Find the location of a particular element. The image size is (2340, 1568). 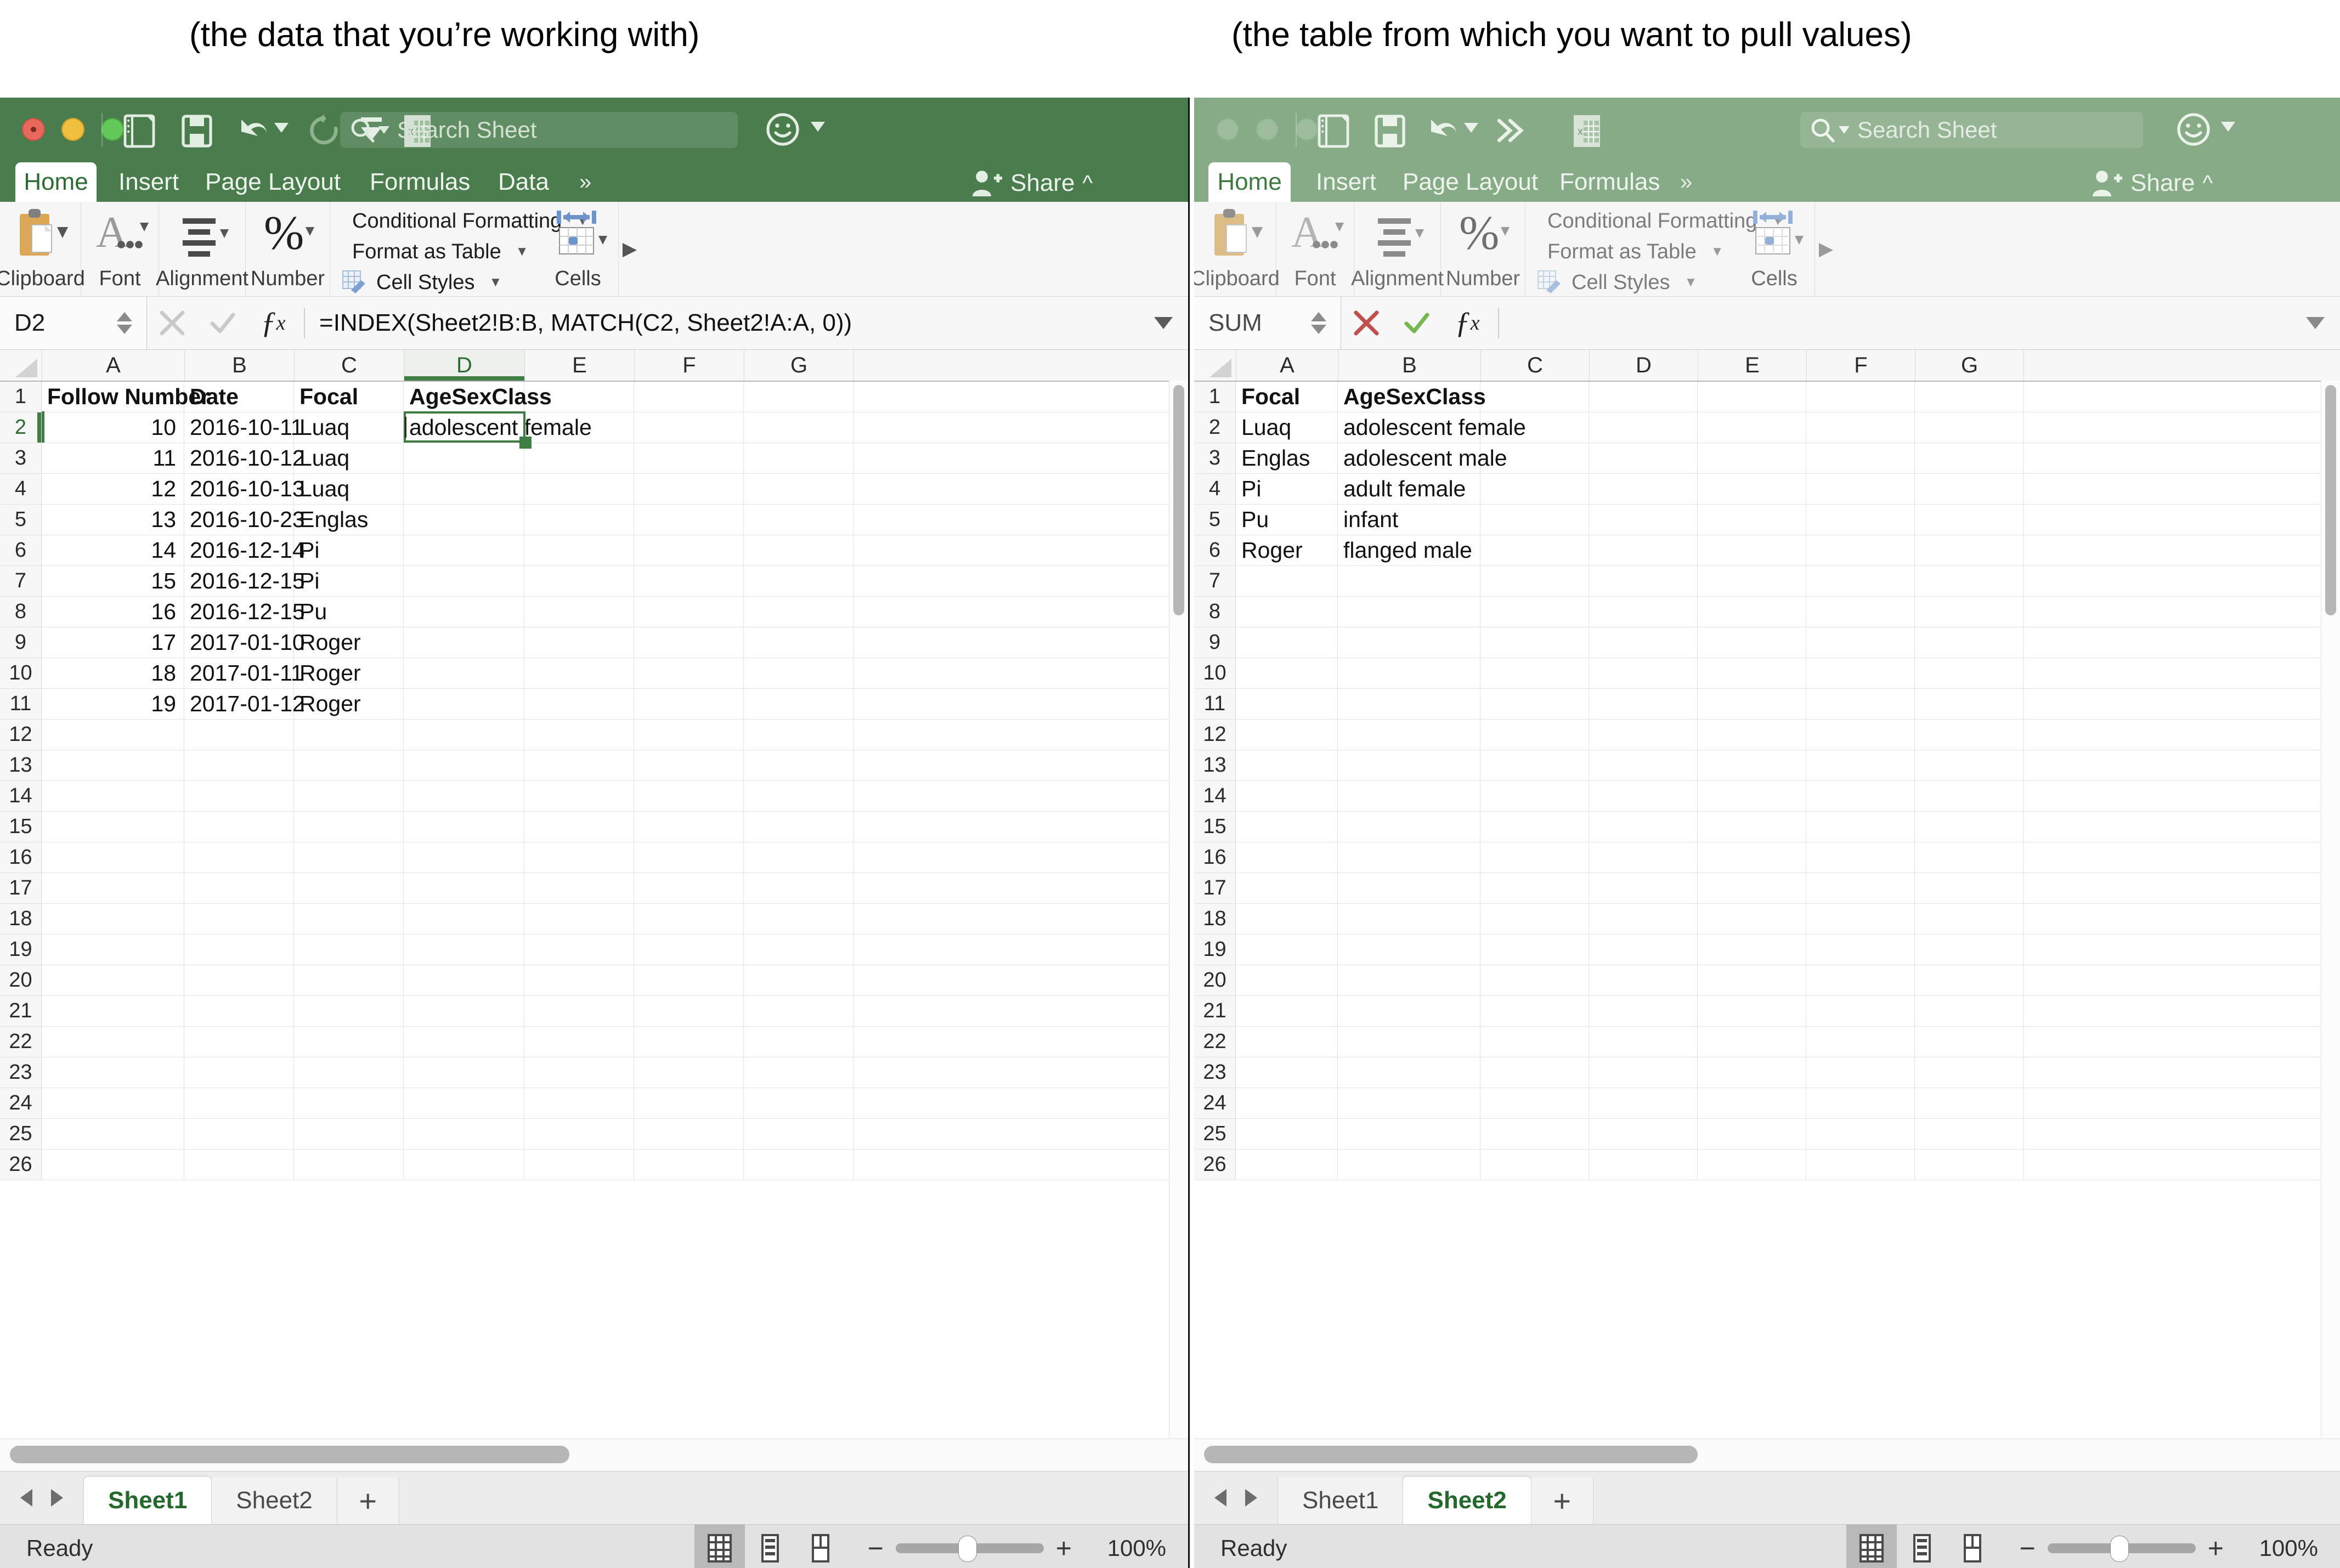

toolbar-overflow-chevron-icon is located at coordinates (1511, 130).